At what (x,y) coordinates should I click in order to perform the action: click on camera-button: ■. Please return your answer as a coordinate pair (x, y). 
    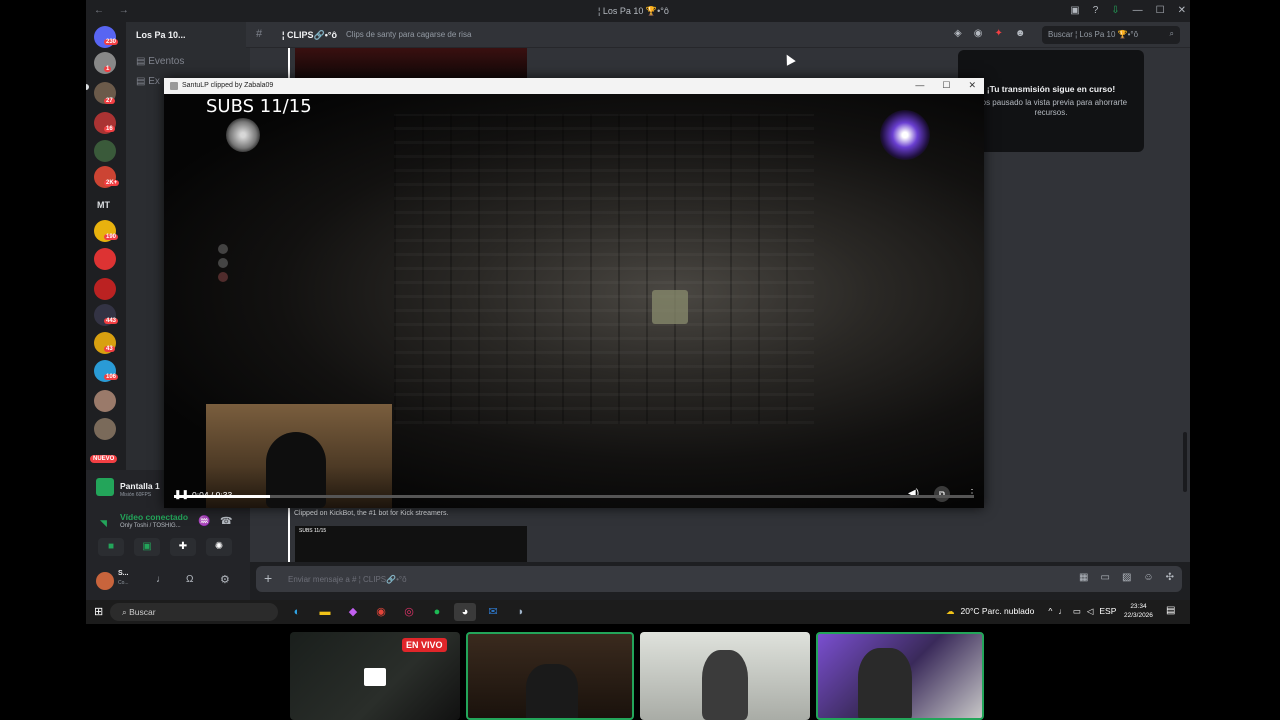
    Looking at the image, I should click on (111, 547).